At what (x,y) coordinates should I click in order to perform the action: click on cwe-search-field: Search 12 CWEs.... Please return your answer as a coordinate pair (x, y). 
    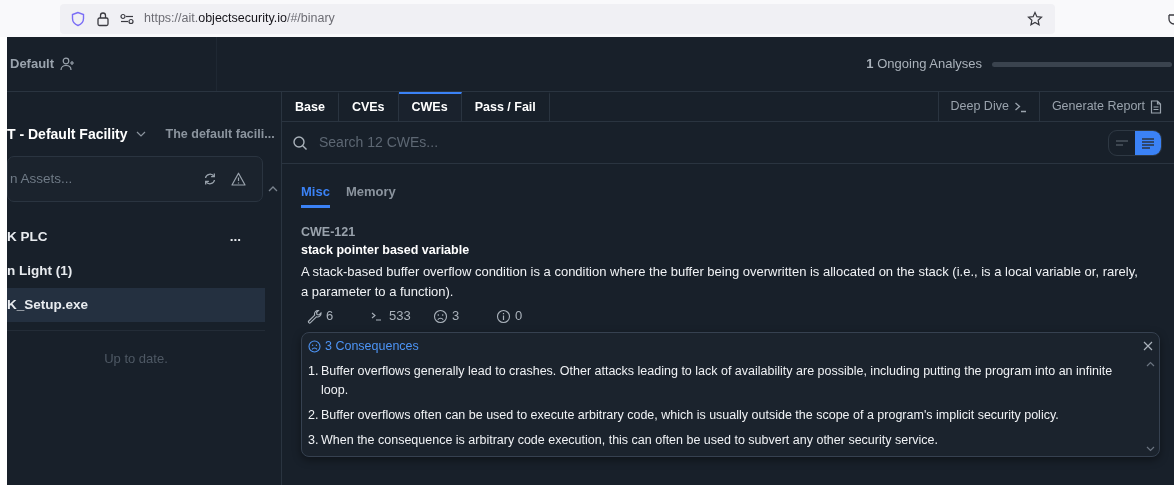
    Looking at the image, I should click on (708, 142).